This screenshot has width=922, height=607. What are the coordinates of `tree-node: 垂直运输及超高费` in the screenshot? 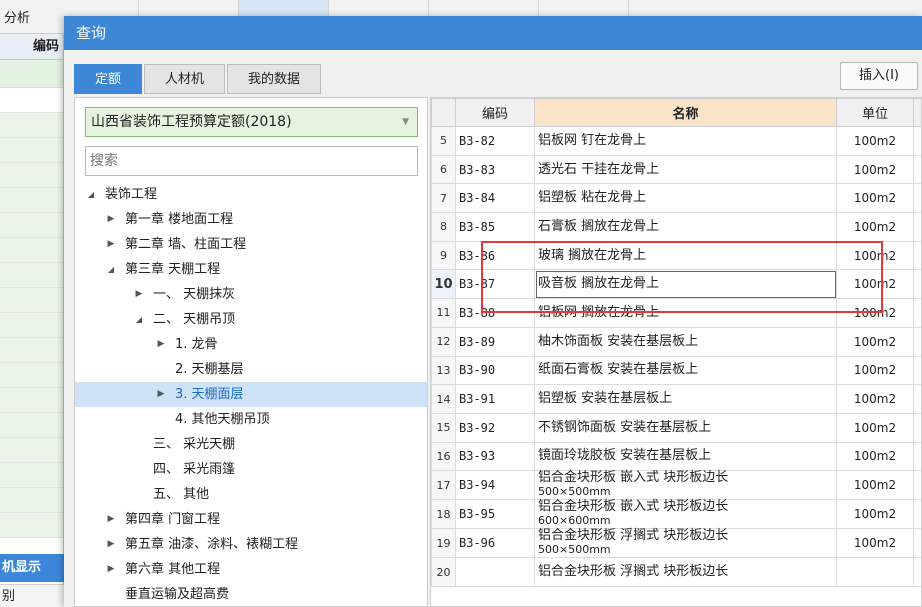 It's located at (251, 594).